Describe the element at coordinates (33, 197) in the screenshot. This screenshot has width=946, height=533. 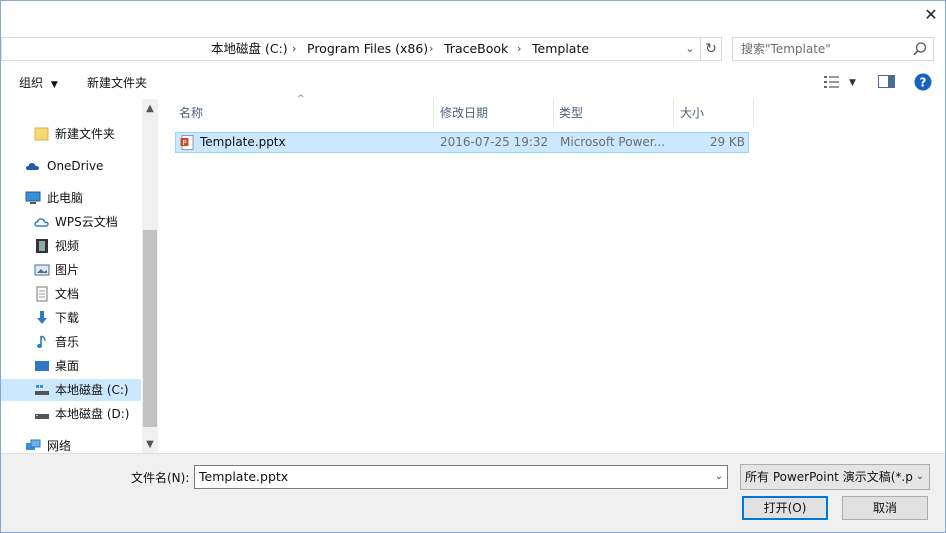
I see `computer-icon` at that location.